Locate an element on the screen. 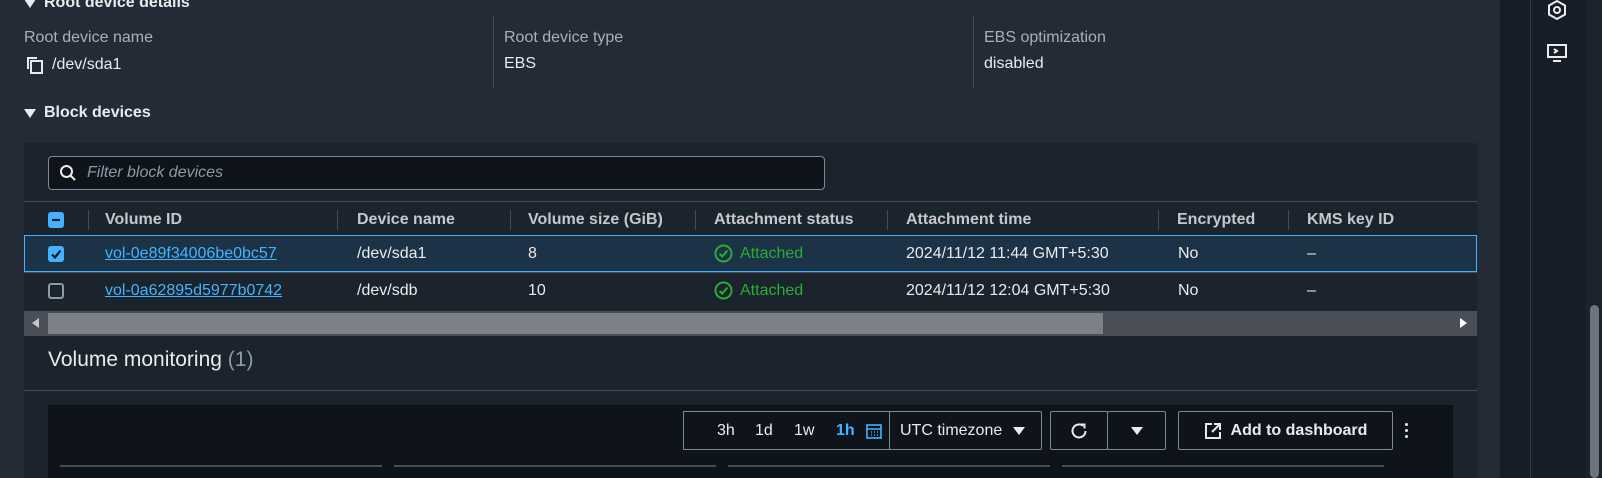  volume-id-link: vol-0e89f34006be0bc57 is located at coordinates (191, 253).